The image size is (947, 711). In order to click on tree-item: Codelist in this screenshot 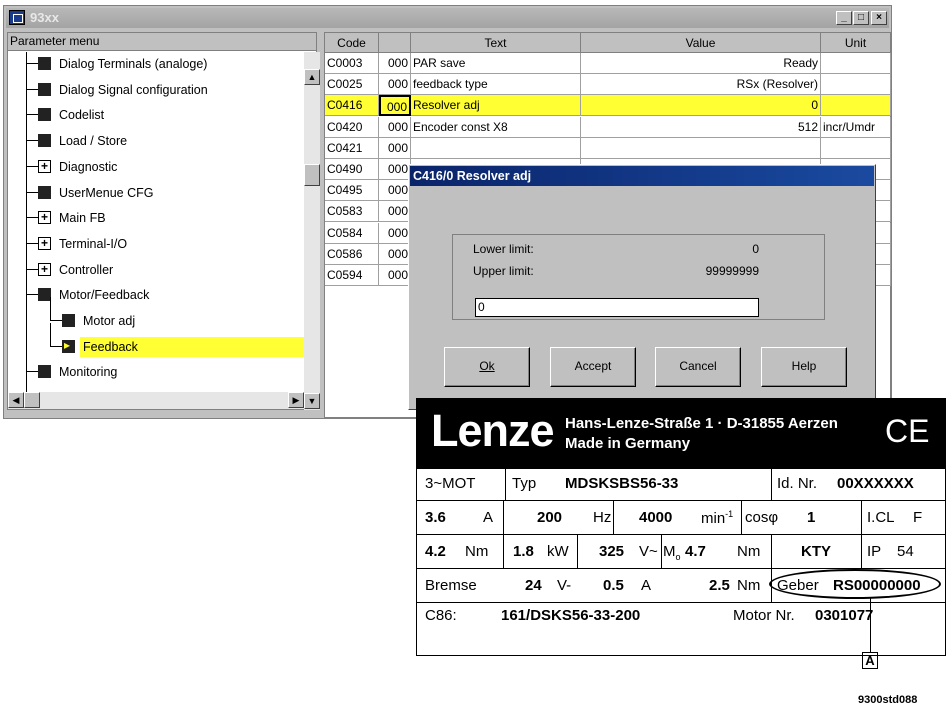, I will do `click(155, 115)`.